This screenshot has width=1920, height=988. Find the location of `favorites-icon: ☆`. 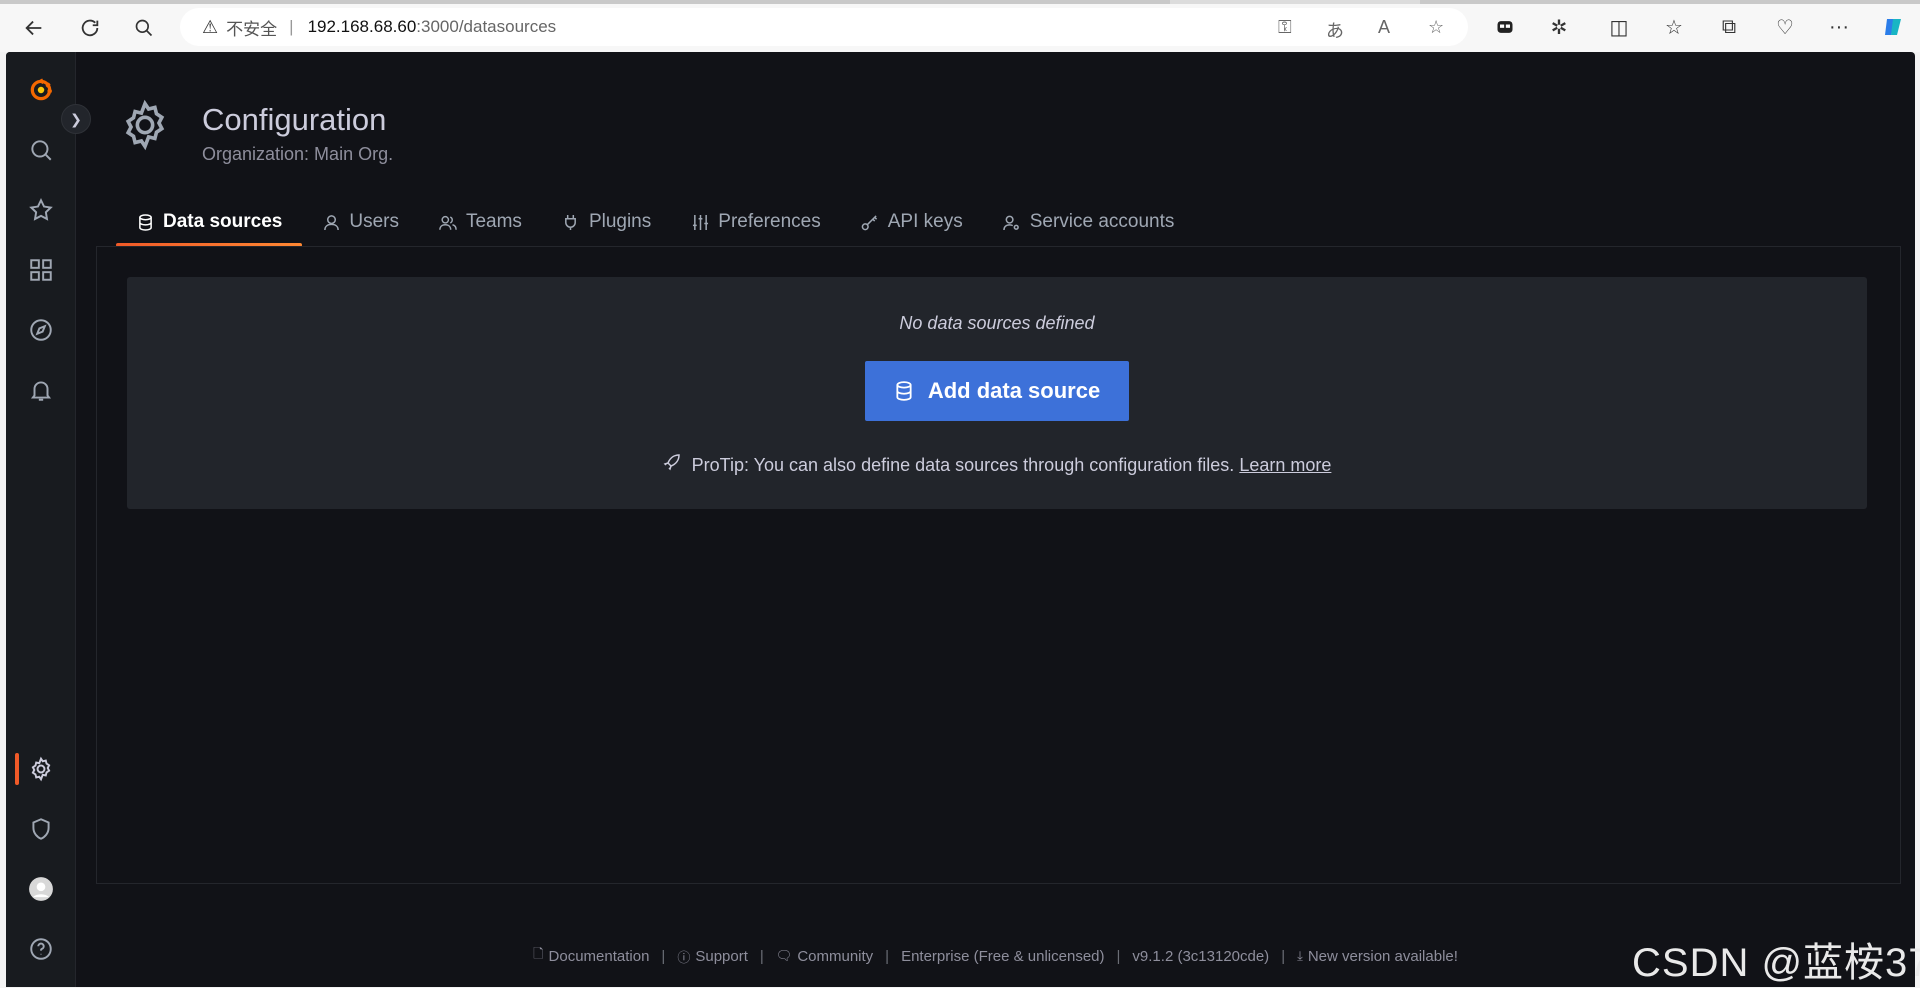

favorites-icon: ☆ is located at coordinates (1674, 27).